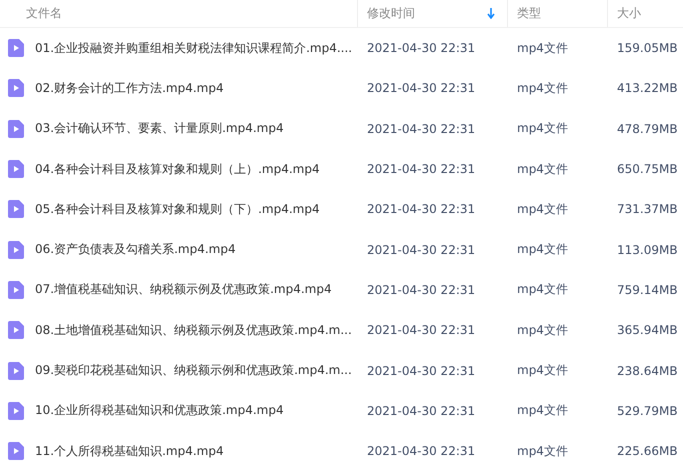 This screenshot has height=472, width=683. I want to click on column-header: 类型, so click(558, 13).